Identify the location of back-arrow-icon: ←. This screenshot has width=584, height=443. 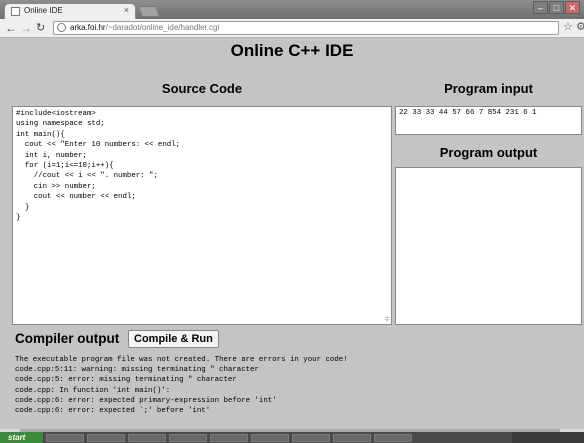
(11, 28).